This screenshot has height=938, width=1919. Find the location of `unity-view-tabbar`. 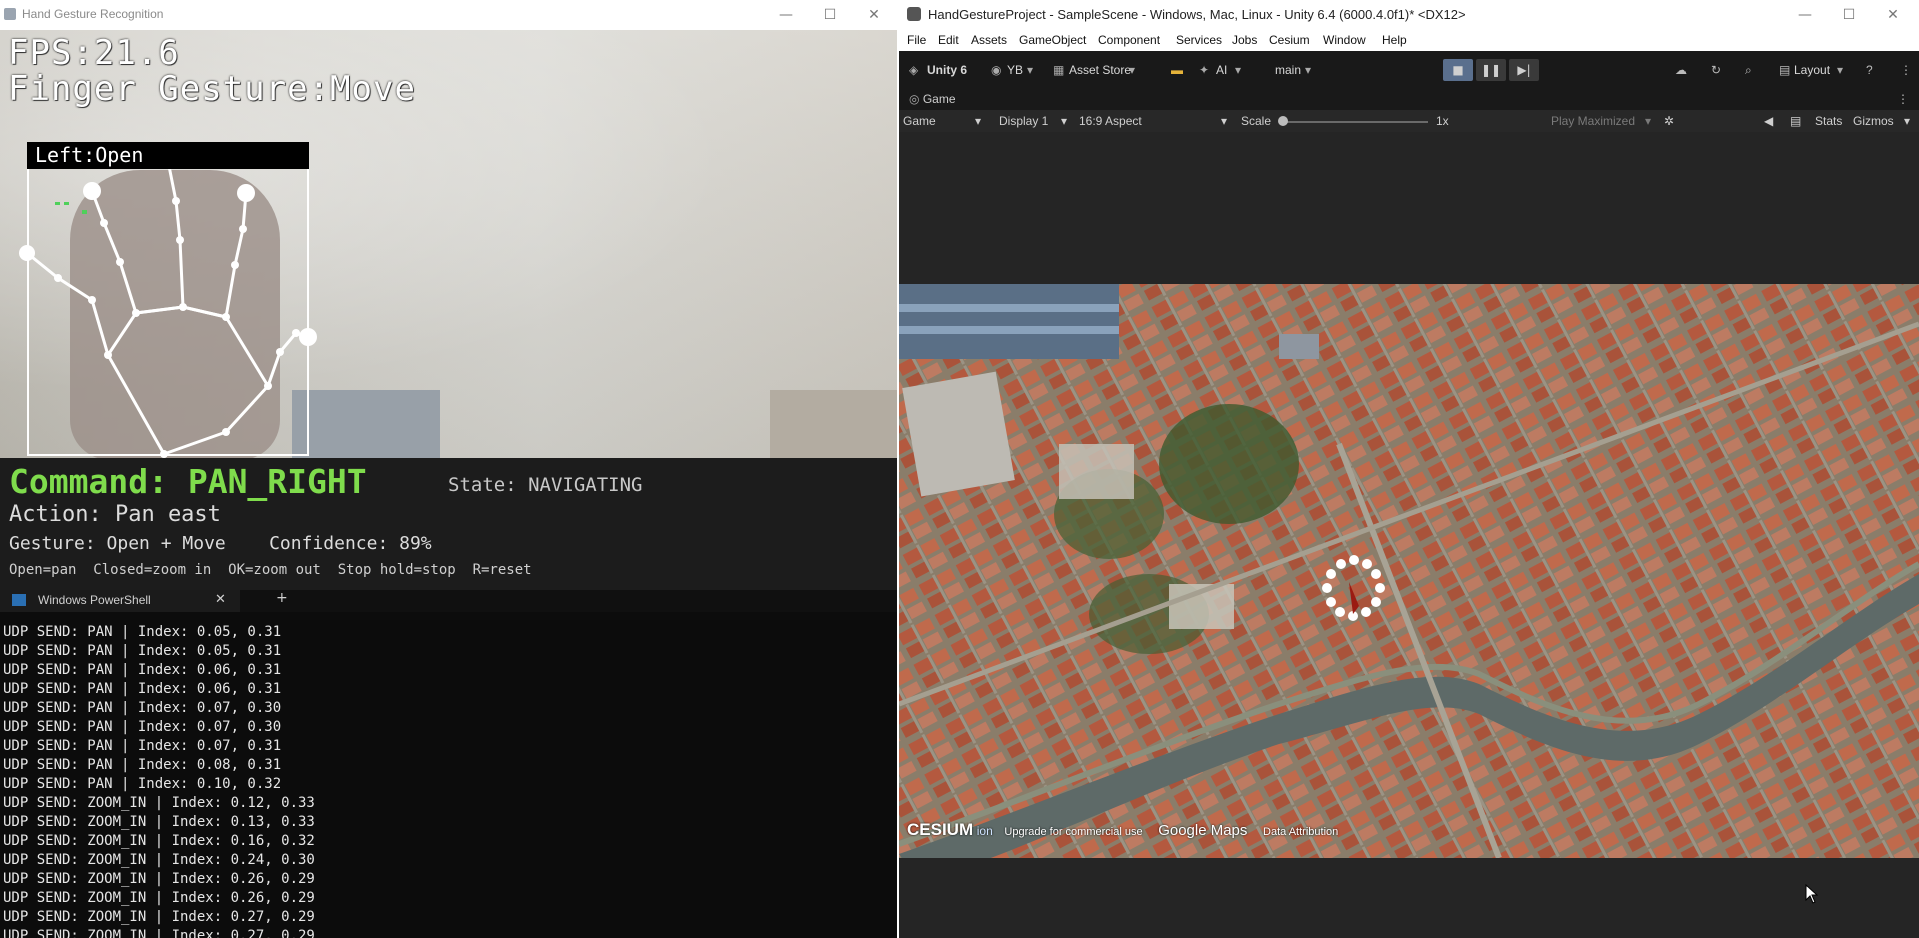

unity-view-tabbar is located at coordinates (1409, 99).